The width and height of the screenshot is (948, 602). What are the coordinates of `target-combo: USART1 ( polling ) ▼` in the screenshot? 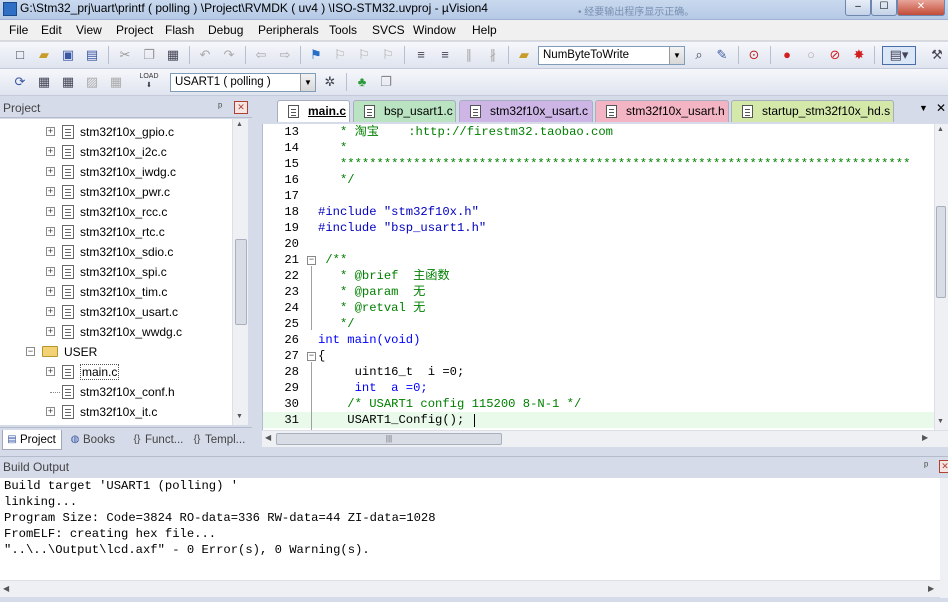 It's located at (243, 82).